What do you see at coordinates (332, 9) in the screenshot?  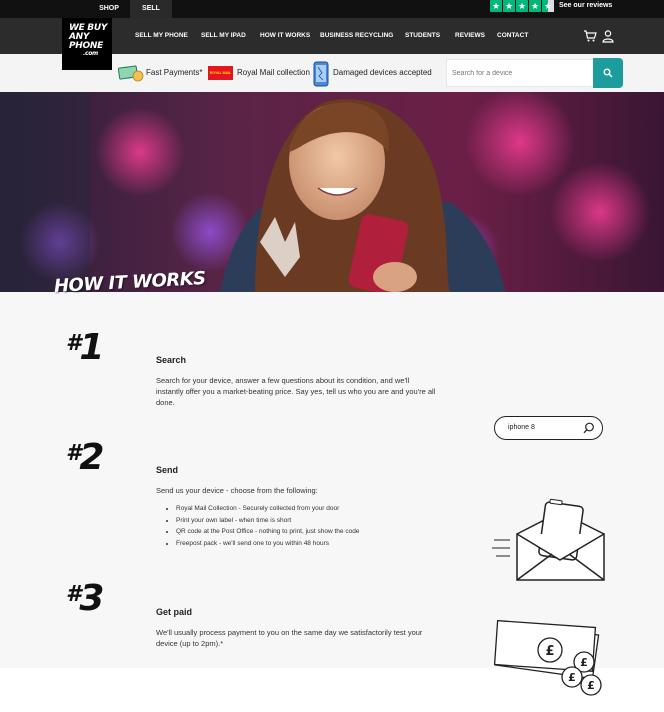 I see `top-strip: SHOP SELL ★ ★ ★ ★ ★ See our reviews` at bounding box center [332, 9].